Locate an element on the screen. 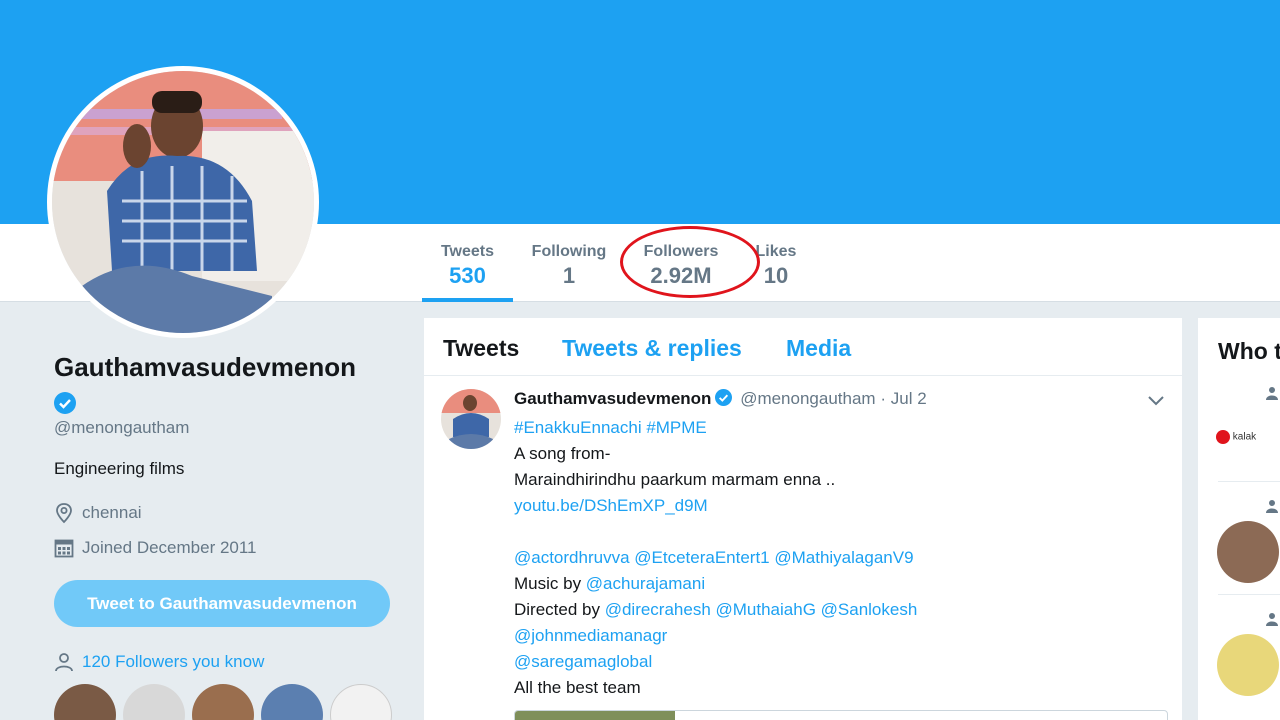 This screenshot has height=720, width=1280. tweet-line: All the best team is located at coordinates (834, 688).